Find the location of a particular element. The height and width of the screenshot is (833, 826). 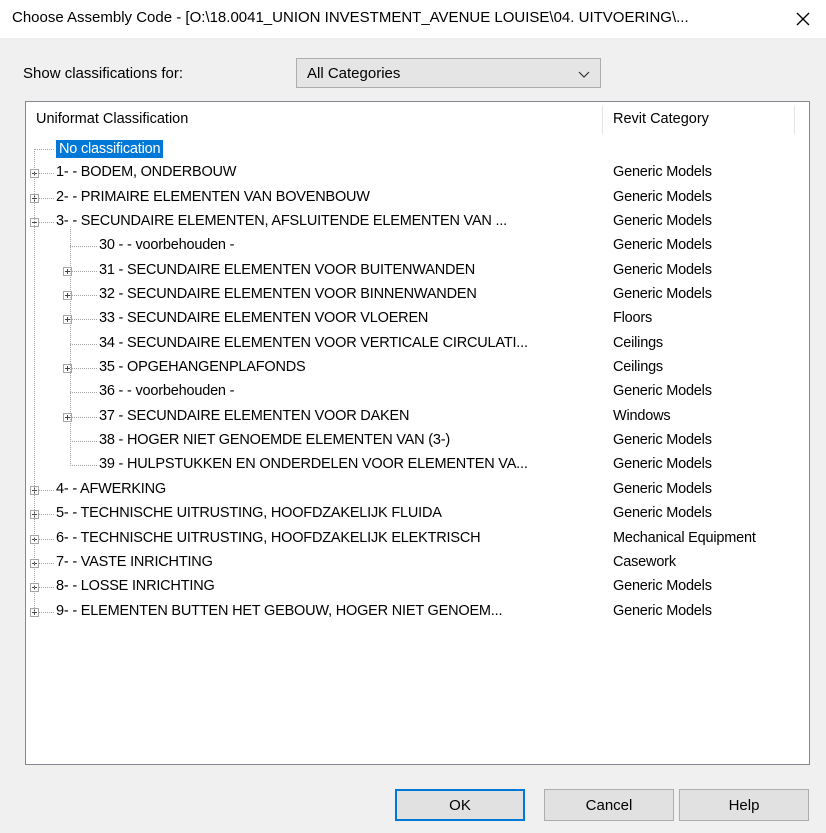

tree-row: 36 - - voorbehouden - Generic Models is located at coordinates (417, 392).